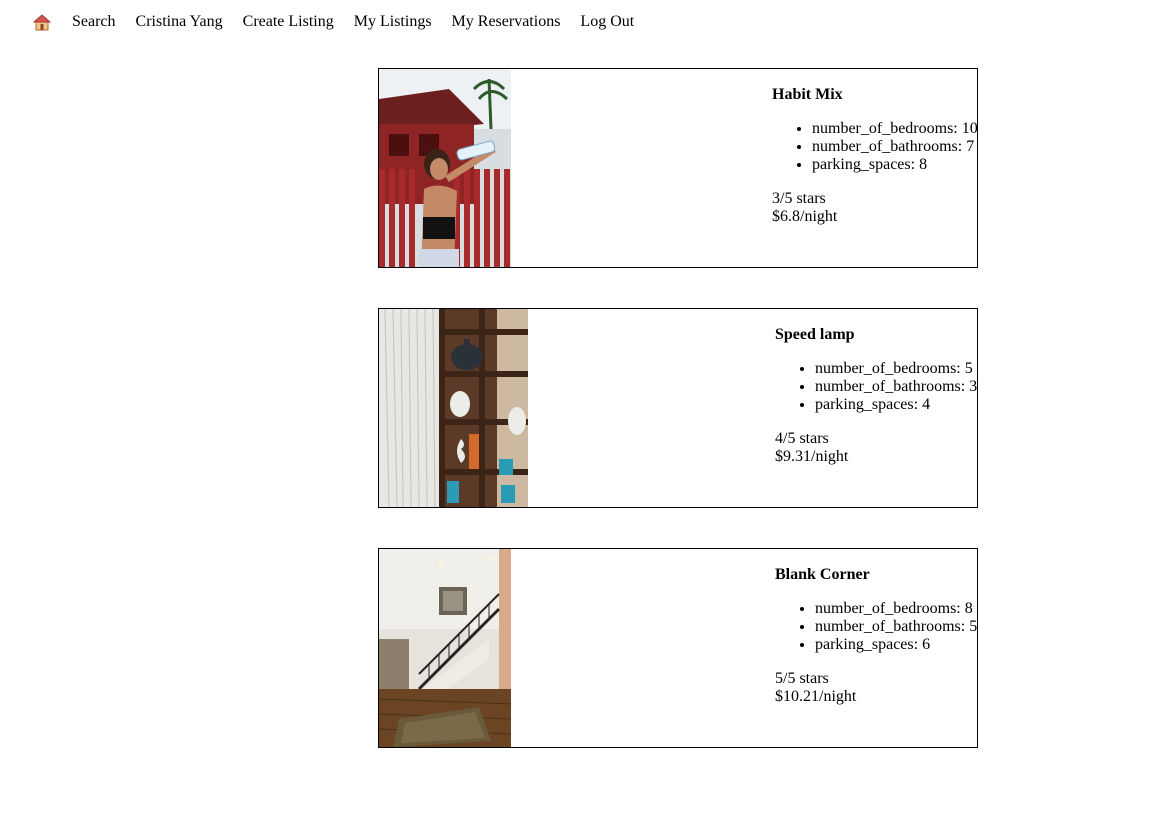 This screenshot has width=1175, height=840. I want to click on listing-price: $9.31/night, so click(812, 456).